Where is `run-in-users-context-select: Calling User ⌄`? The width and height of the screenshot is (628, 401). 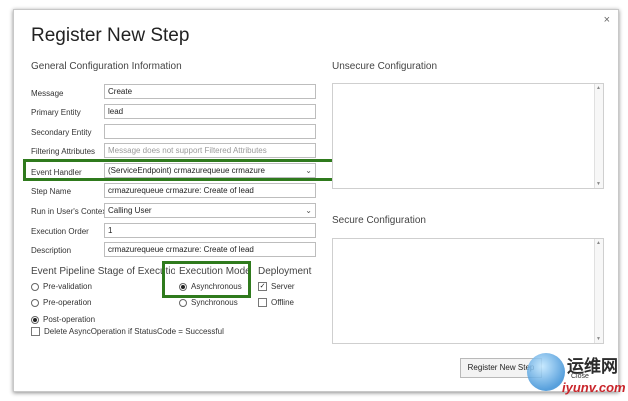
run-in-users-context-select: Calling User ⌄ is located at coordinates (210, 210).